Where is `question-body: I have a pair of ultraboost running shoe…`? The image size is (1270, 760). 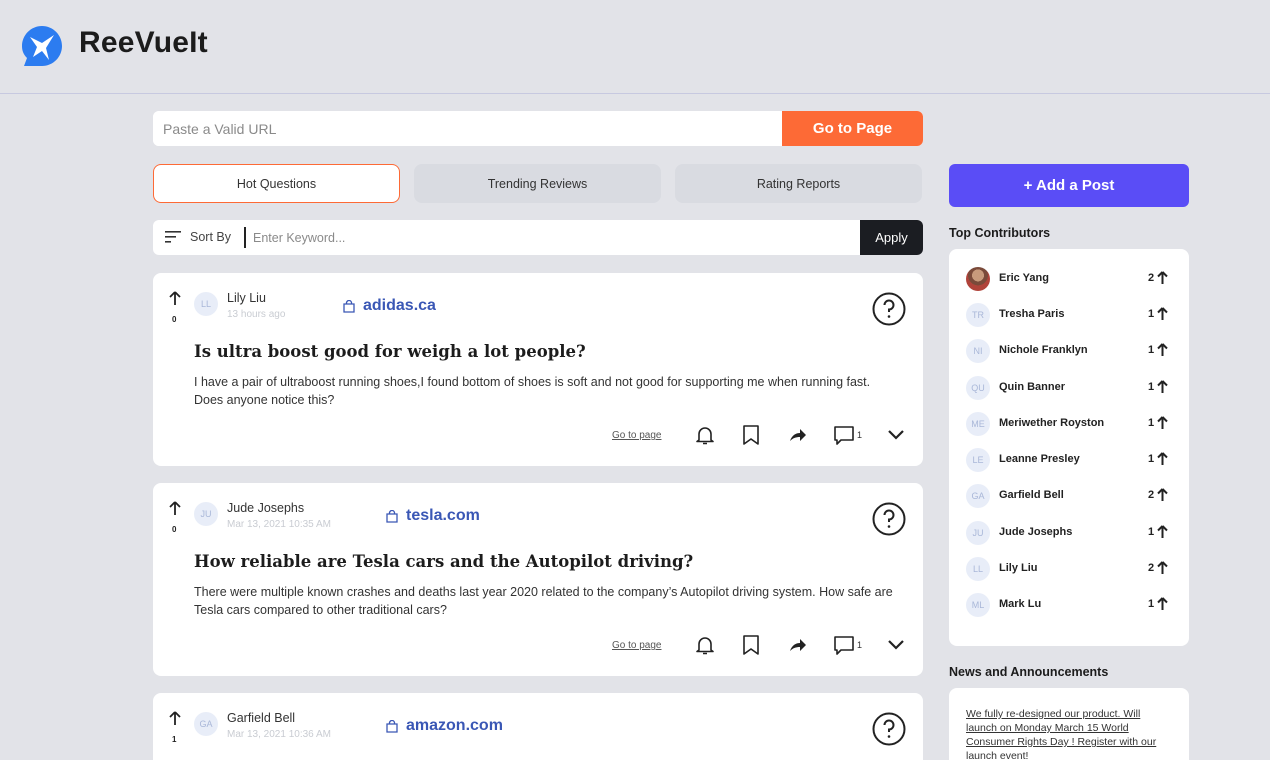 question-body: I have a pair of ultraboost running shoe… is located at coordinates (532, 391).